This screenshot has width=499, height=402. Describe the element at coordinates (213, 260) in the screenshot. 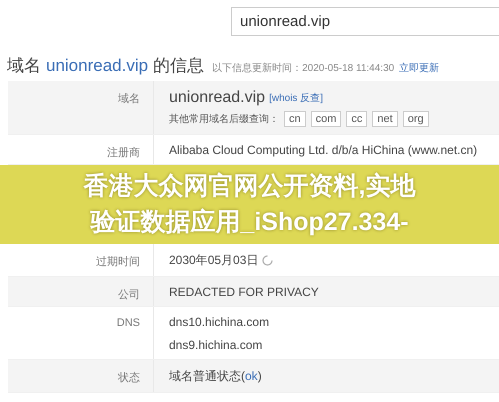

I see `field-value: 2030年05月03日` at that location.